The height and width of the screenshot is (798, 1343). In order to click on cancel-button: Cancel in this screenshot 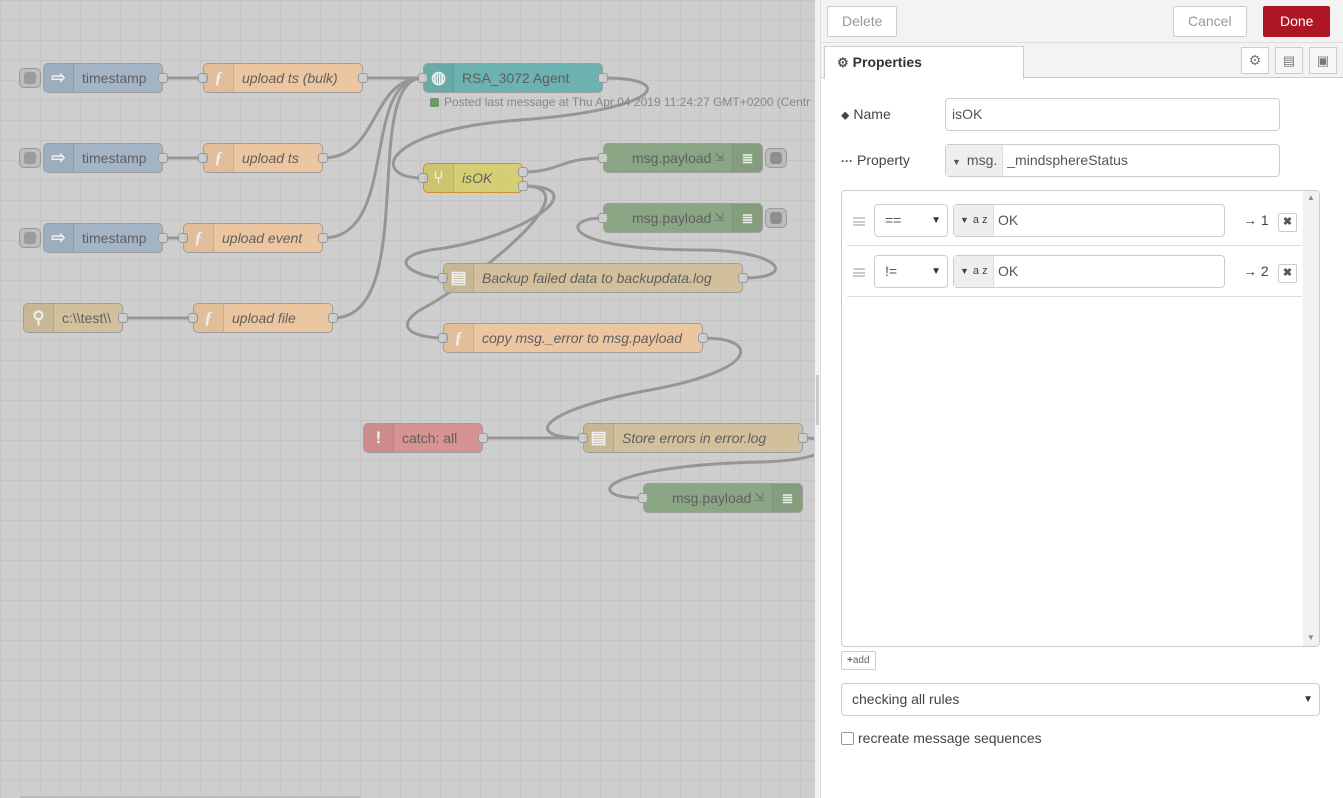, I will do `click(1210, 21)`.